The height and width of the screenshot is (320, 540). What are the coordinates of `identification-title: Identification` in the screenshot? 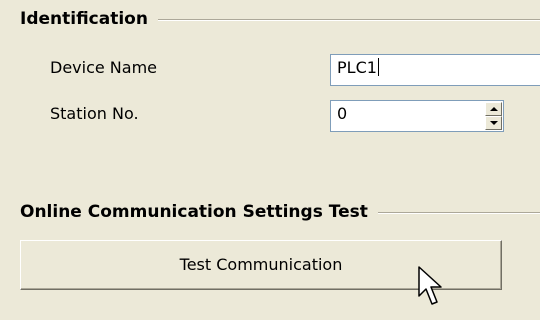 It's located at (89, 19).